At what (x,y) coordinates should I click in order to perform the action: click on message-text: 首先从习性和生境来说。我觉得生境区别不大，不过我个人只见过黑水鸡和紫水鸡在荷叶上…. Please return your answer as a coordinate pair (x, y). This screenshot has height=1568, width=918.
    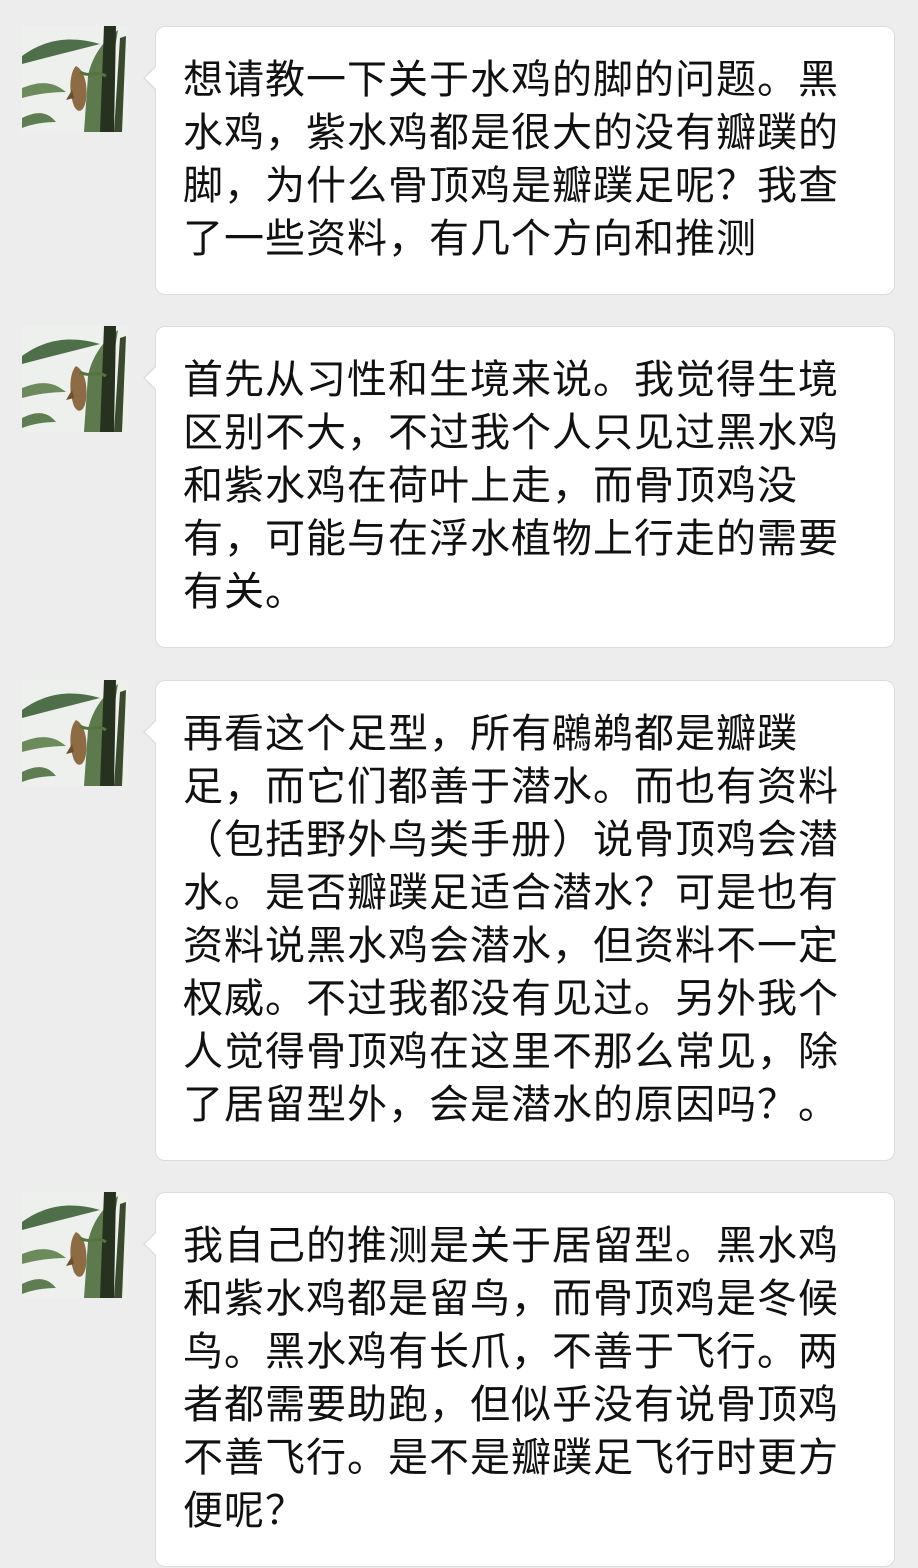
    Looking at the image, I should click on (511, 486).